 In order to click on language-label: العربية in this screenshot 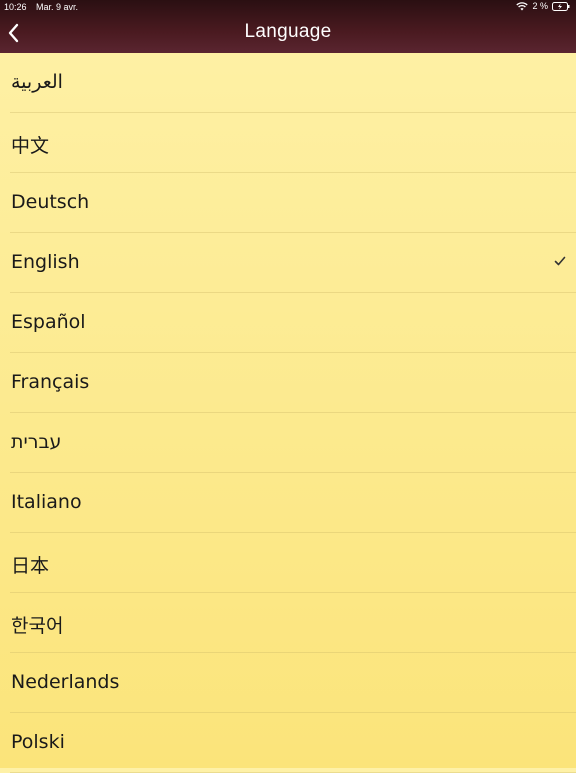, I will do `click(37, 82)`.